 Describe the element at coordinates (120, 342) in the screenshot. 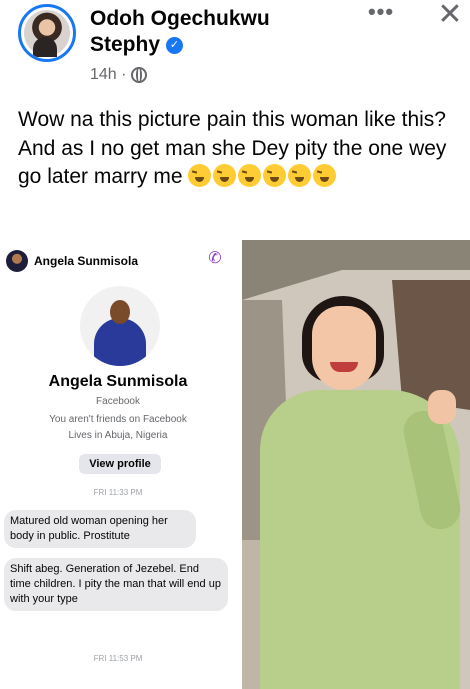

I see `profile-picture-body` at that location.